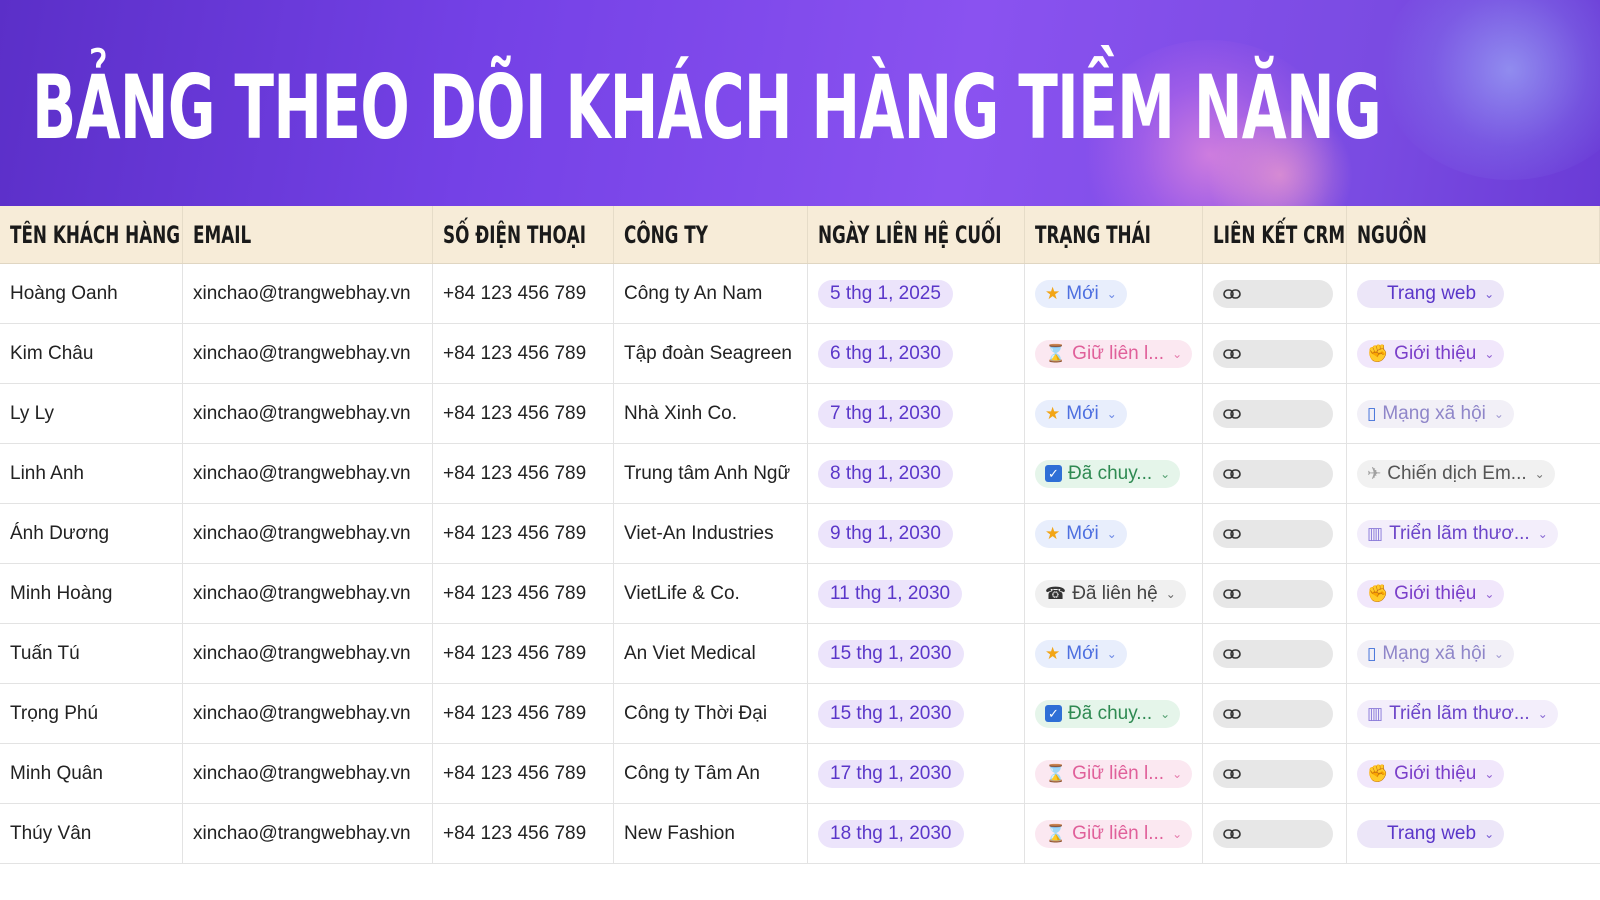  Describe the element at coordinates (711, 653) in the screenshot. I see `cell-company: An Viet Medical` at that location.